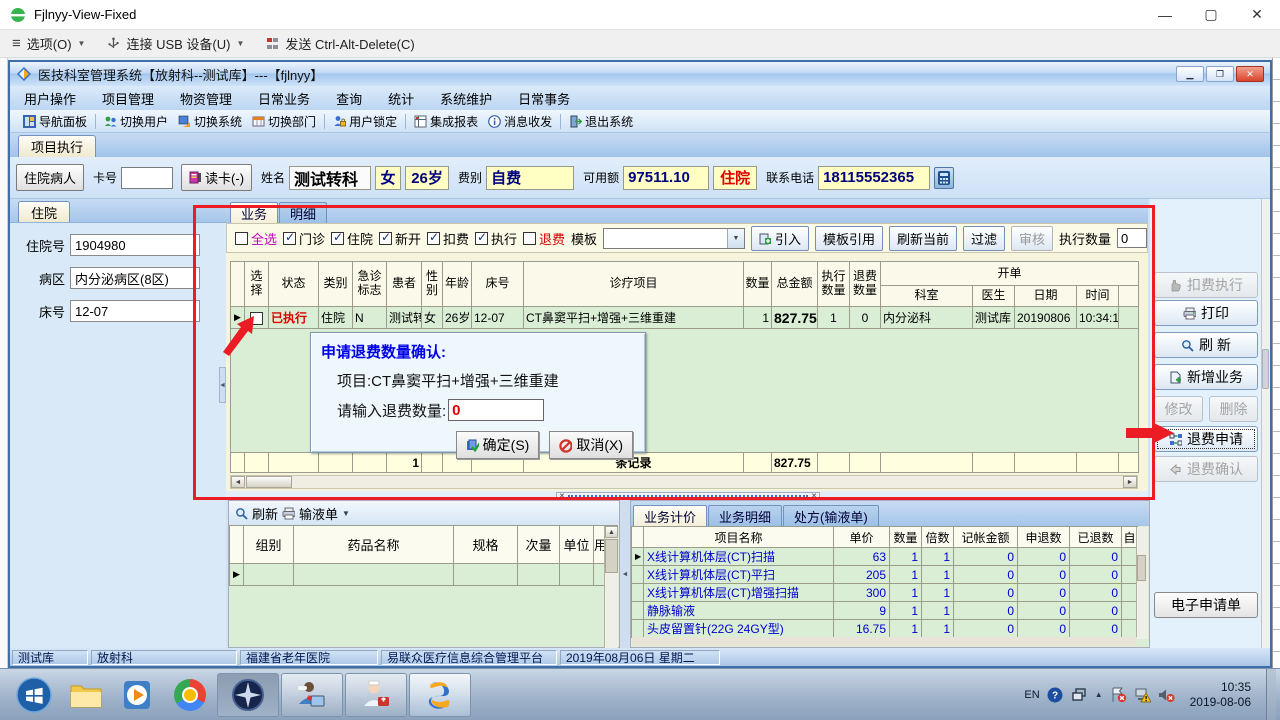 The width and height of the screenshot is (1280, 720). I want to click on menu-system-maintenance: 系统维护, so click(466, 98).